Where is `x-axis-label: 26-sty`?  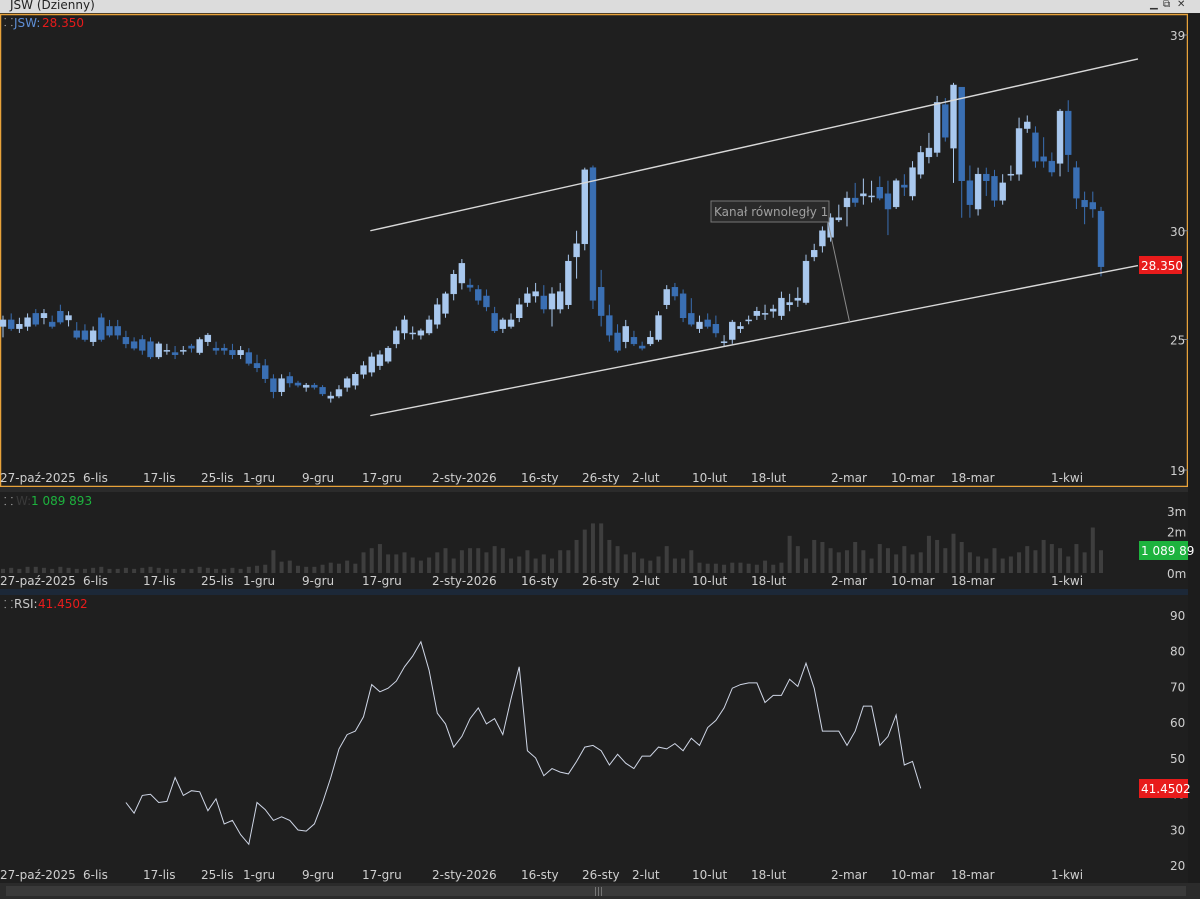
x-axis-label: 26-sty is located at coordinates (601, 875).